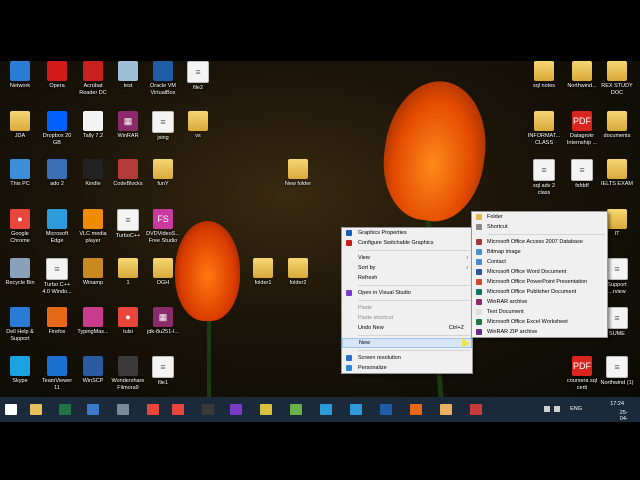  I want to click on desktop-icon: Skype, so click(20, 370).